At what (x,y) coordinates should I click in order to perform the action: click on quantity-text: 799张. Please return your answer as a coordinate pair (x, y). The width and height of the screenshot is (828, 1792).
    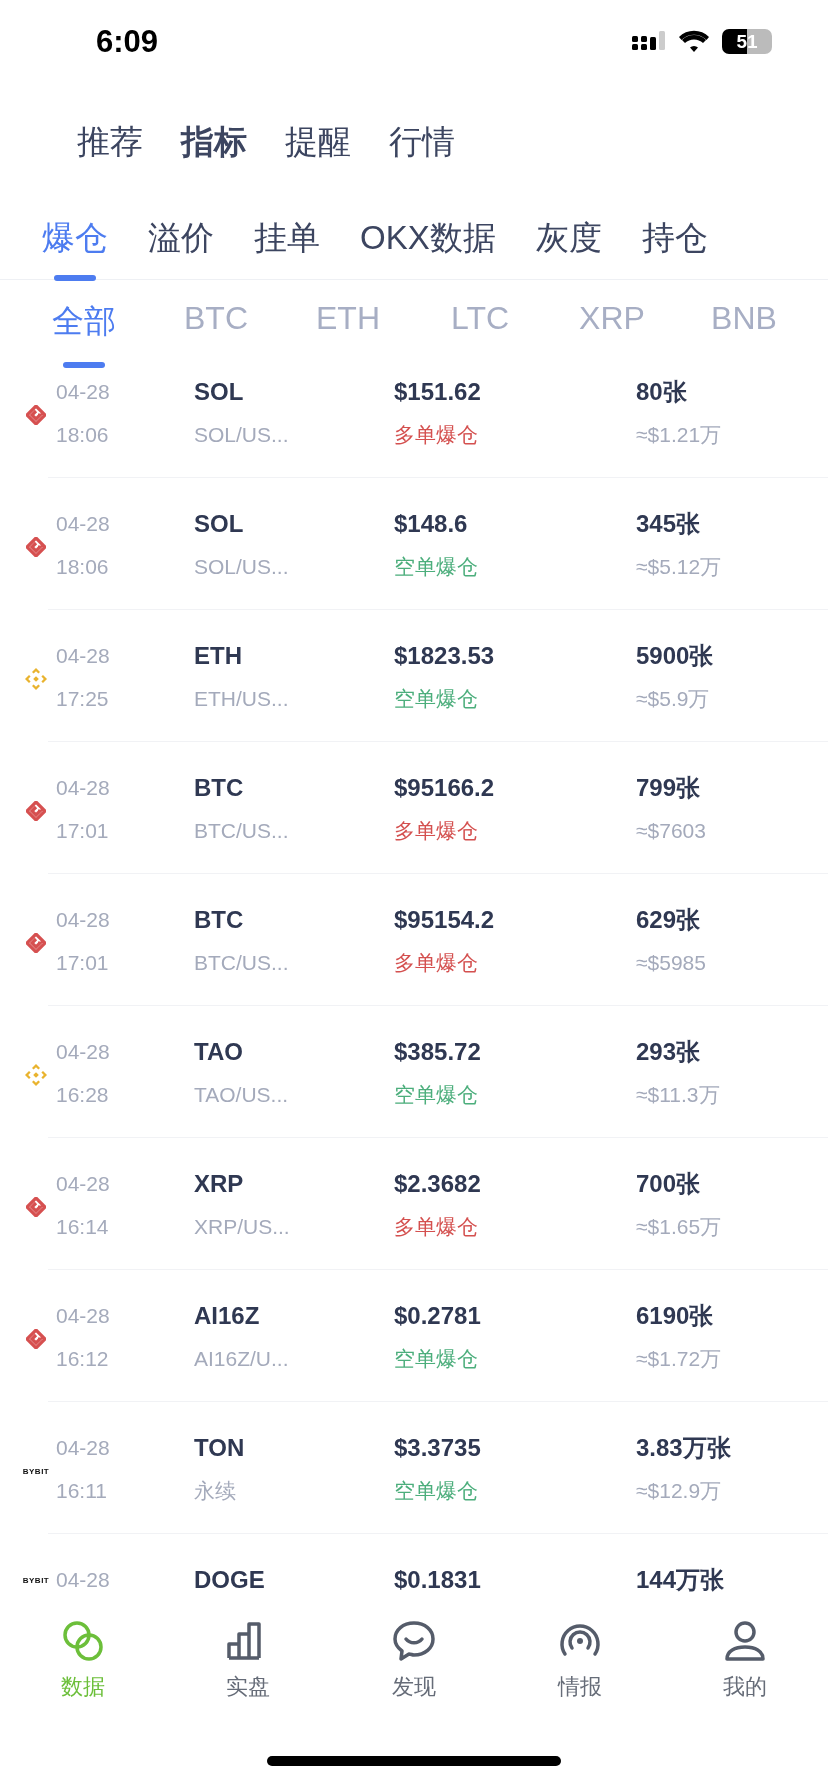
    Looking at the image, I should click on (668, 788).